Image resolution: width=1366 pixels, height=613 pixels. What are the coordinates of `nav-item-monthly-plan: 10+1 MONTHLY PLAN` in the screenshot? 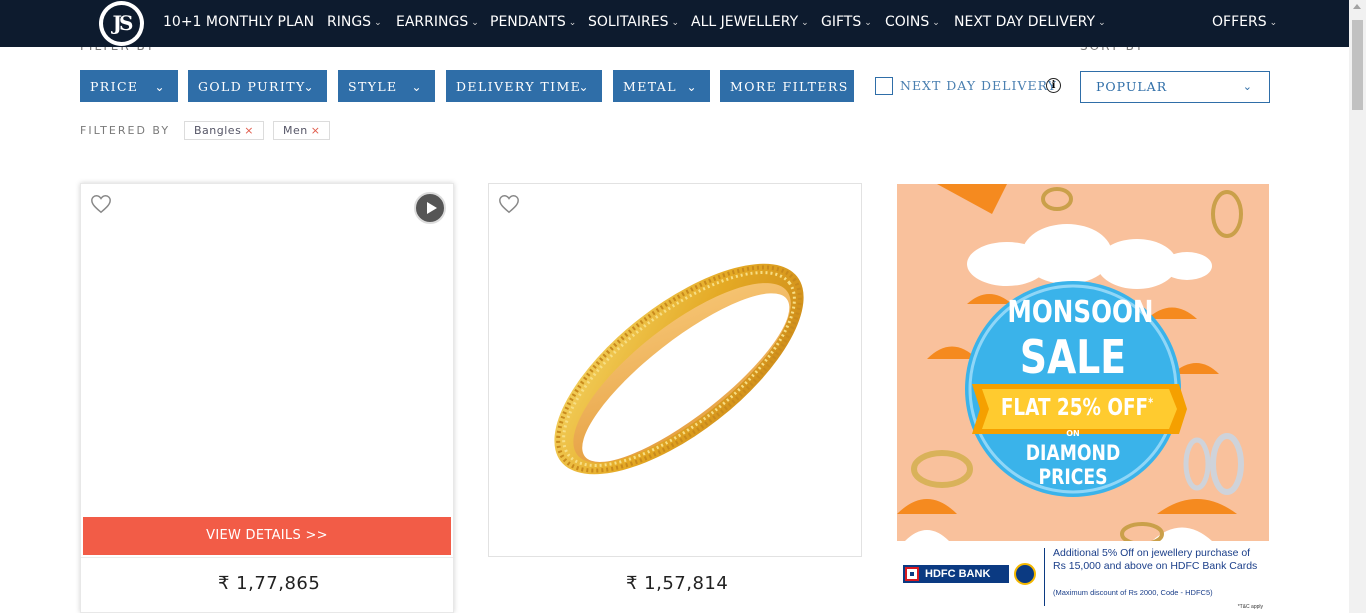 It's located at (238, 22).